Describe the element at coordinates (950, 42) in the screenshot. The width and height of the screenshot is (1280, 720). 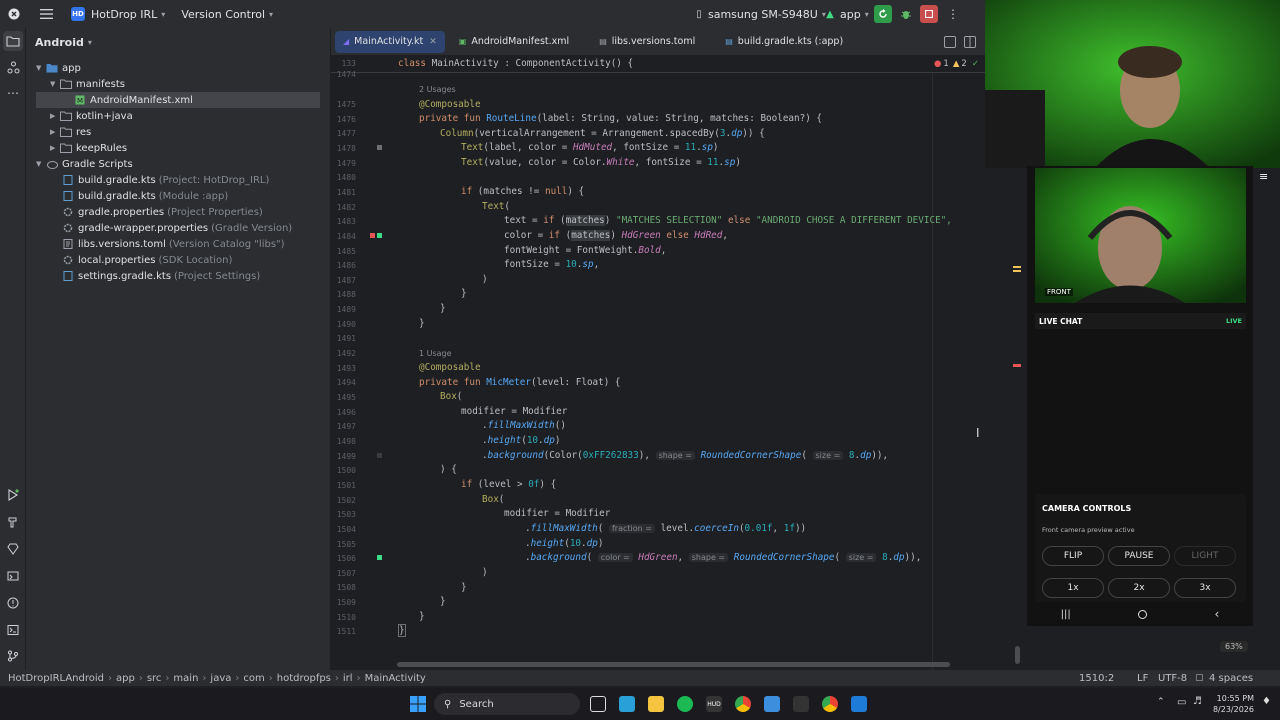
I see `reader-mode-icon` at that location.